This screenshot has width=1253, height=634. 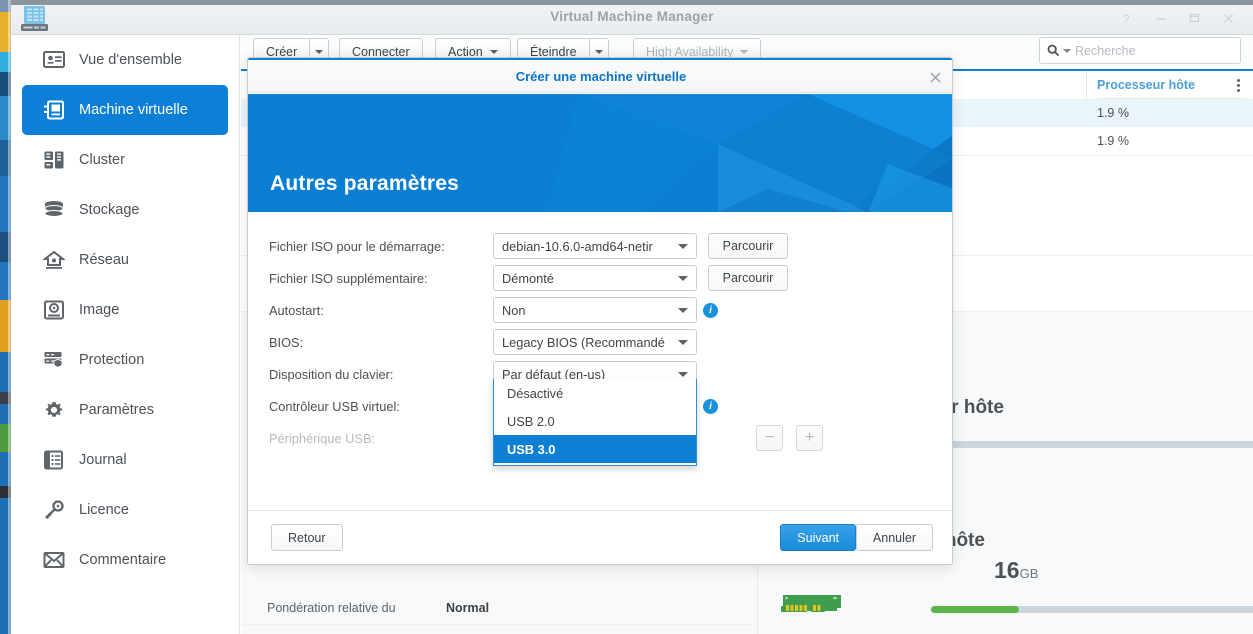 What do you see at coordinates (1092, 609) in the screenshot?
I see `host-memory-bar-track` at bounding box center [1092, 609].